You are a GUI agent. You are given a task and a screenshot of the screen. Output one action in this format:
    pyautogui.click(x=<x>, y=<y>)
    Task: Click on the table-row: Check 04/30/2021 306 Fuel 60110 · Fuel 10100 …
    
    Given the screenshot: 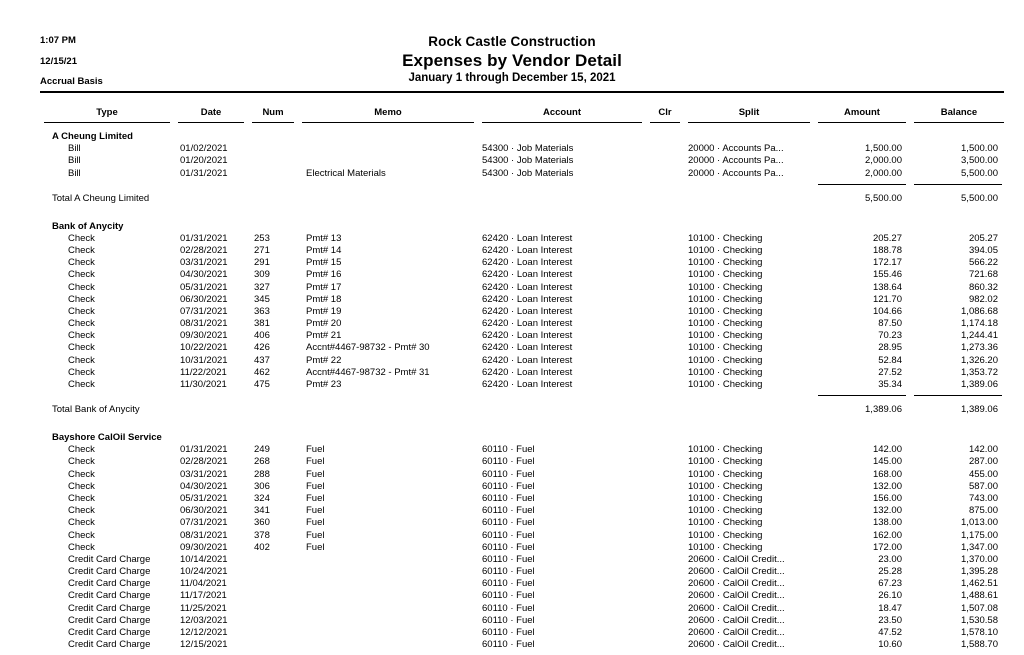 What is the action you would take?
    pyautogui.click(x=524, y=486)
    